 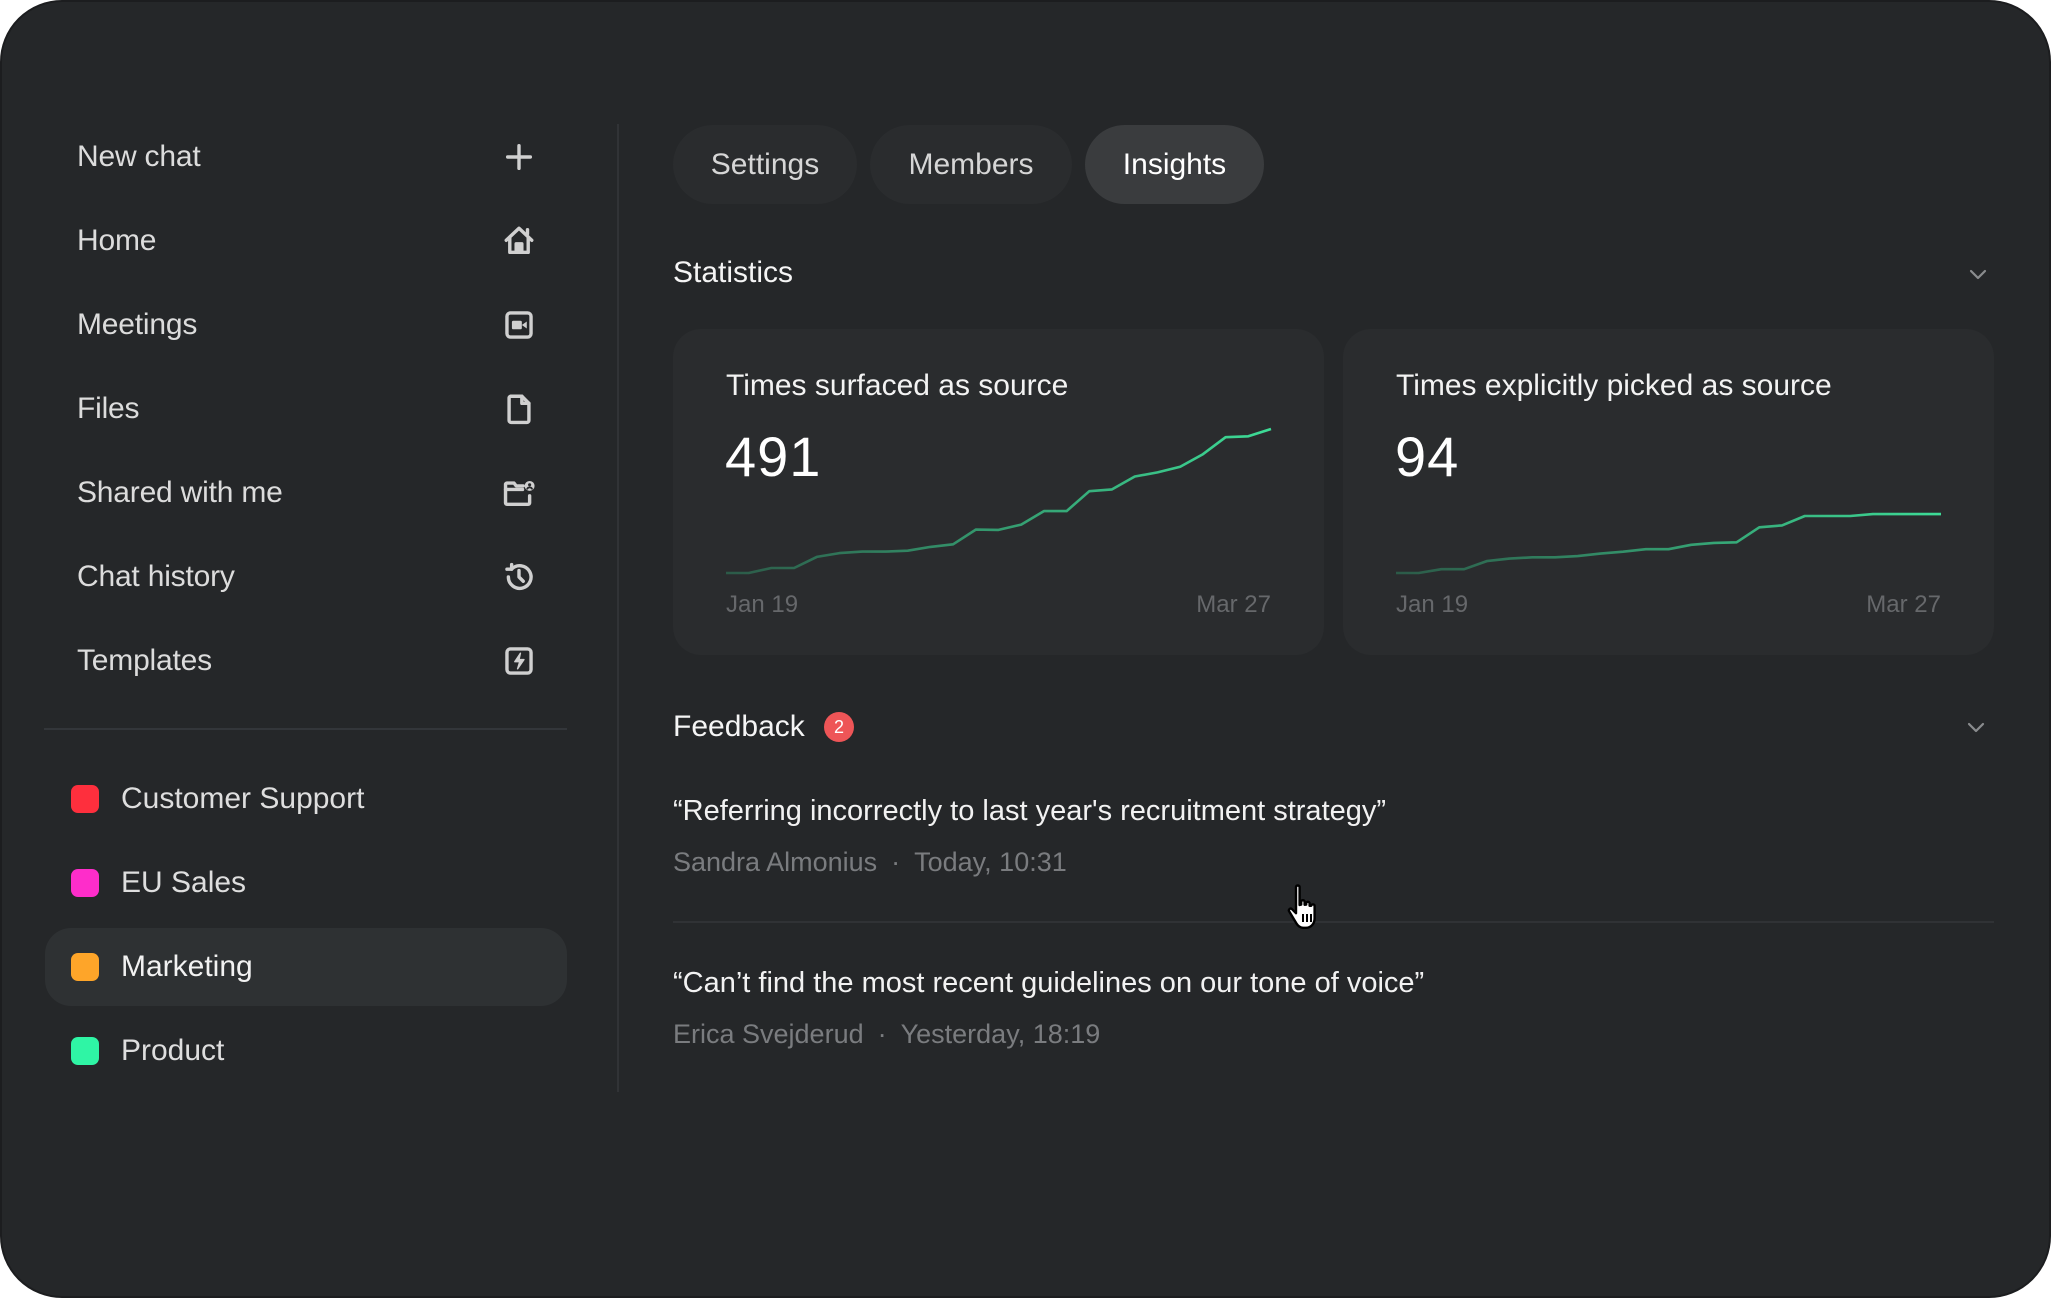 What do you see at coordinates (990, 862) in the screenshot?
I see `feedback-time: Today, 10:31` at bounding box center [990, 862].